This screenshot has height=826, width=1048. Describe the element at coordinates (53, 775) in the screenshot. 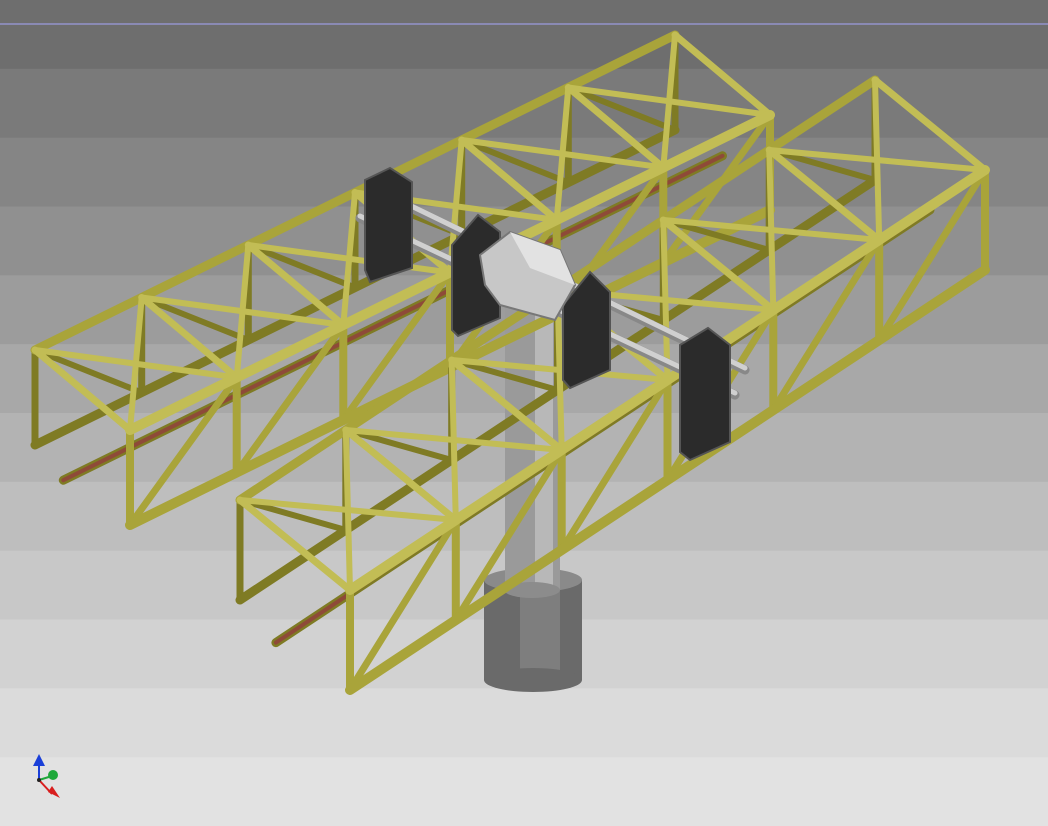

I see `axis-y-arrow` at that location.